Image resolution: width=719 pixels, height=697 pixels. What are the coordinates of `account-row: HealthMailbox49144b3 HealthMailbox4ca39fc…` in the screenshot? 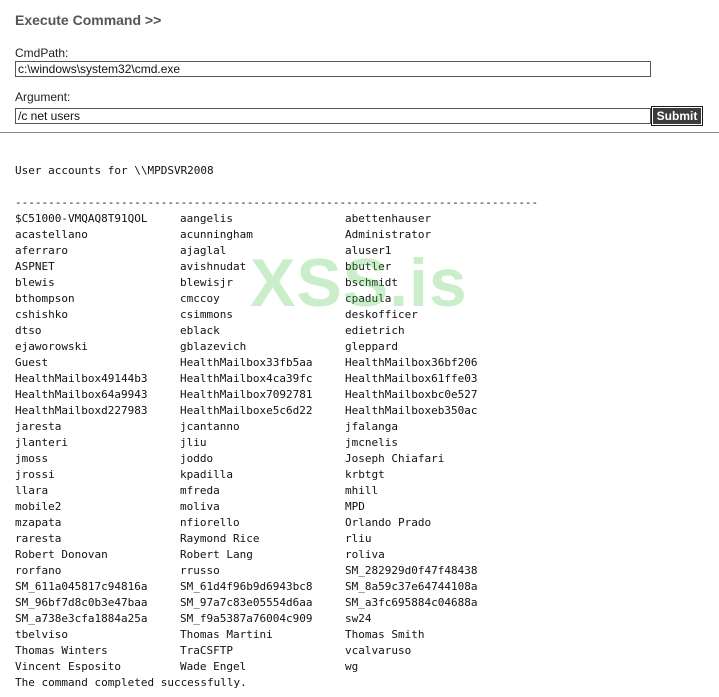 It's located at (276, 379).